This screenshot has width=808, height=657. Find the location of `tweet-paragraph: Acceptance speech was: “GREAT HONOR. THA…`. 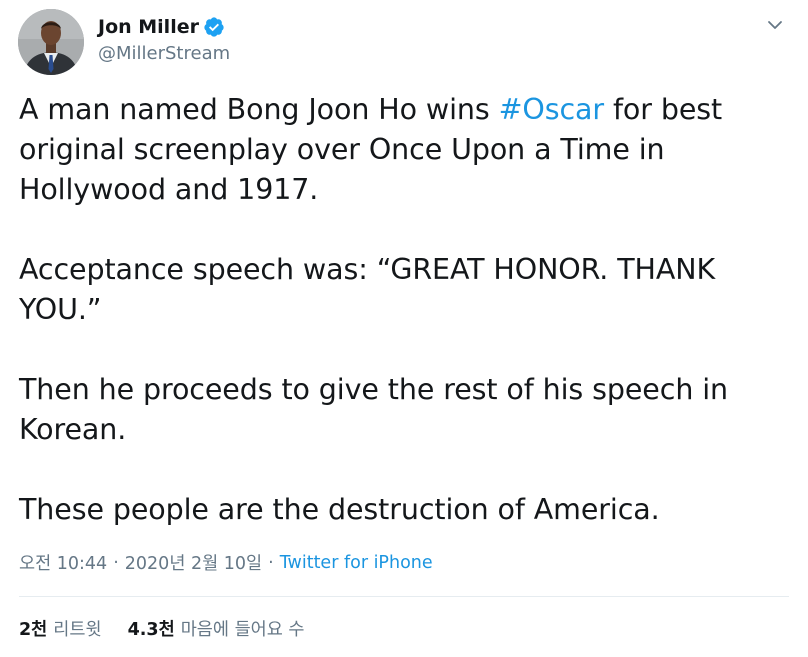

tweet-paragraph: Acceptance speech was: “GREAT HONOR. THA… is located at coordinates (367, 289).